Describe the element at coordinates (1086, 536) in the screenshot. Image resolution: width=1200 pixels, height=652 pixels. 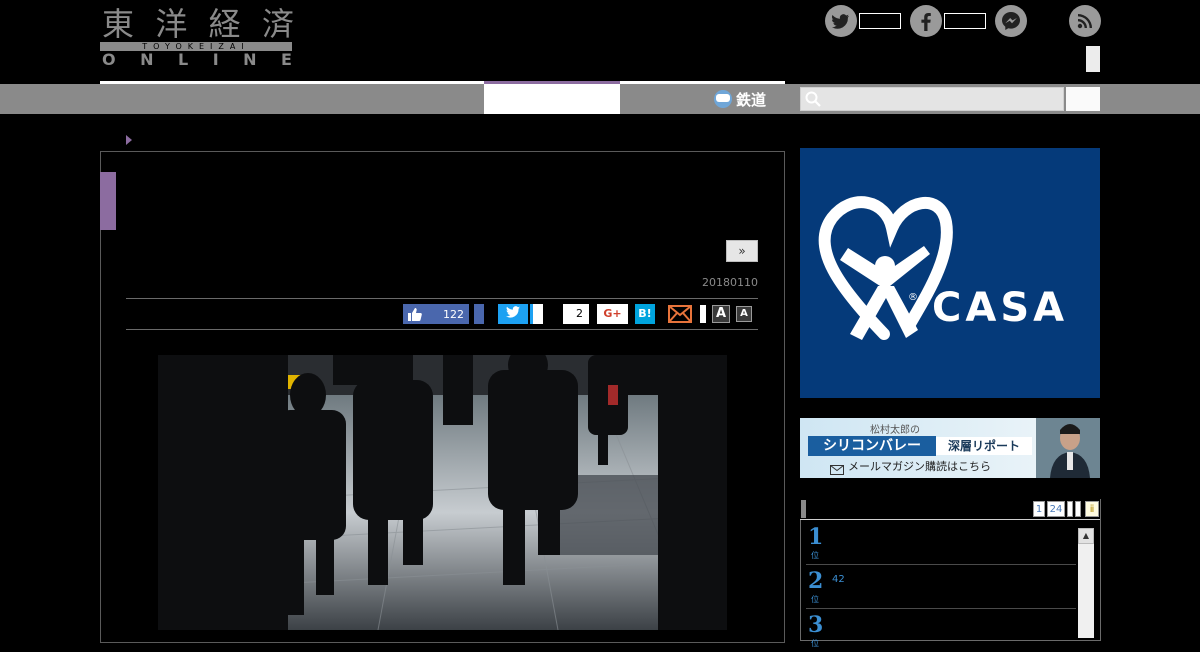
I see `scroll-up-arrow-icon: ▲` at that location.